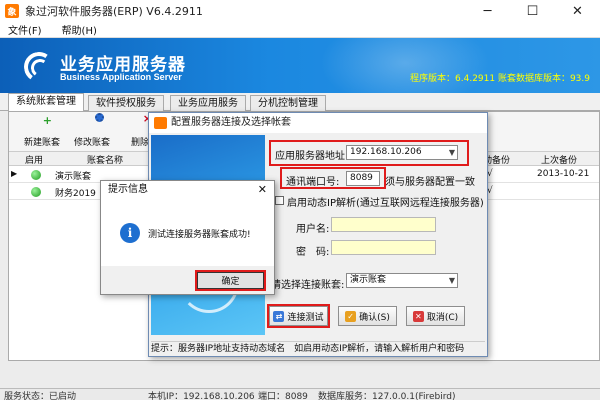 This screenshot has height=400, width=600. Describe the element at coordinates (500, 79) in the screenshot. I see `version-info: 程序版本：6.4.2911 账套数据库版本：93.9` at that location.